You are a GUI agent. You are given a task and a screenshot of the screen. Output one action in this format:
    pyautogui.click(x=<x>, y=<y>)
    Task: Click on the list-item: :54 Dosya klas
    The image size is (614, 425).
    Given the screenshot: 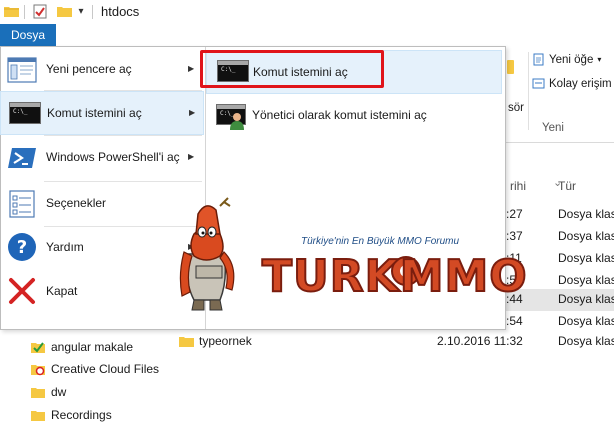 What is the action you would take?
    pyautogui.click(x=560, y=322)
    